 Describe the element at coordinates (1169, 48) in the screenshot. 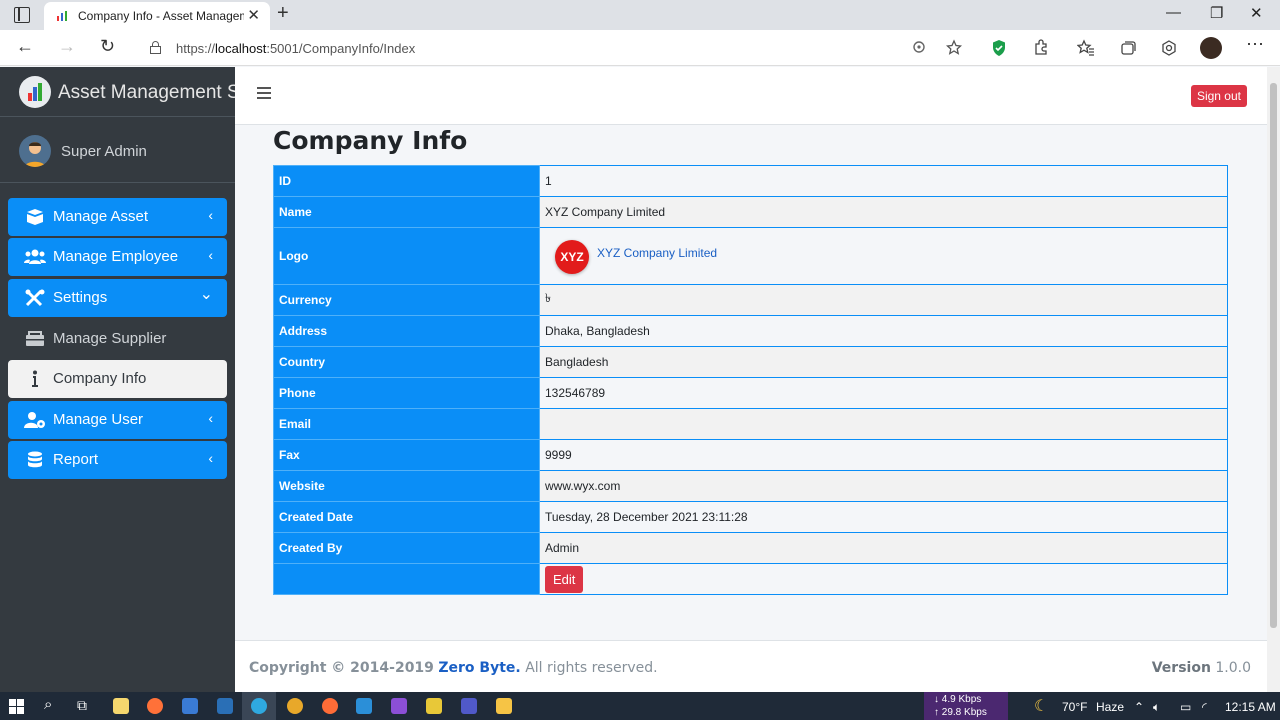

I see `performance-icon` at that location.